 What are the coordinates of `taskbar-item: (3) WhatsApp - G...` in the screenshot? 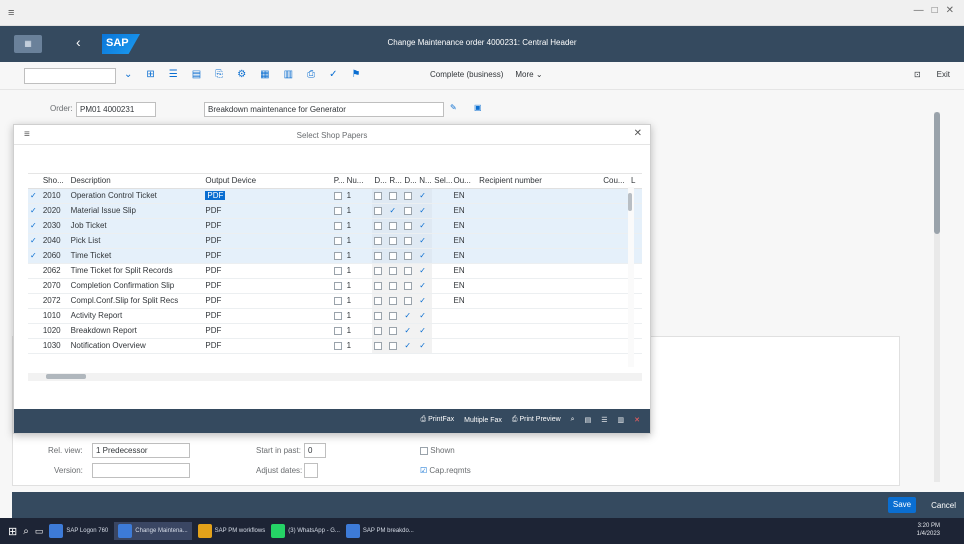 It's located at (305, 531).